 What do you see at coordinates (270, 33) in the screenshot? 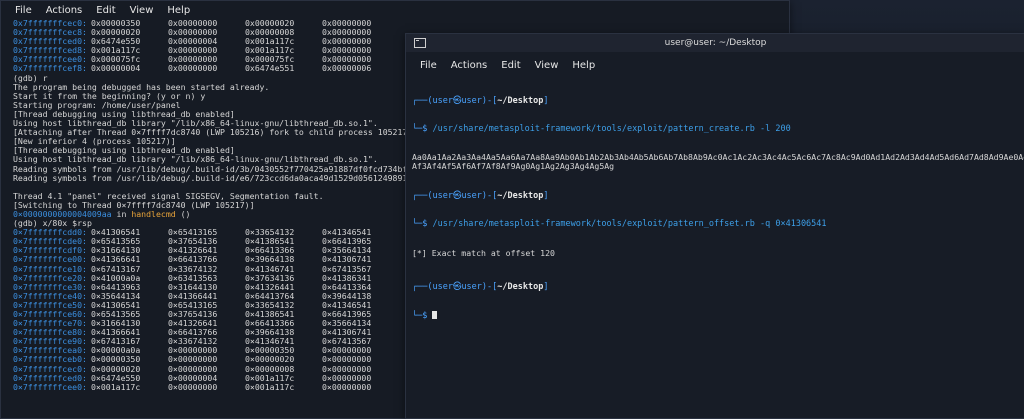
I see `memory-value: 0x00000008` at bounding box center [270, 33].